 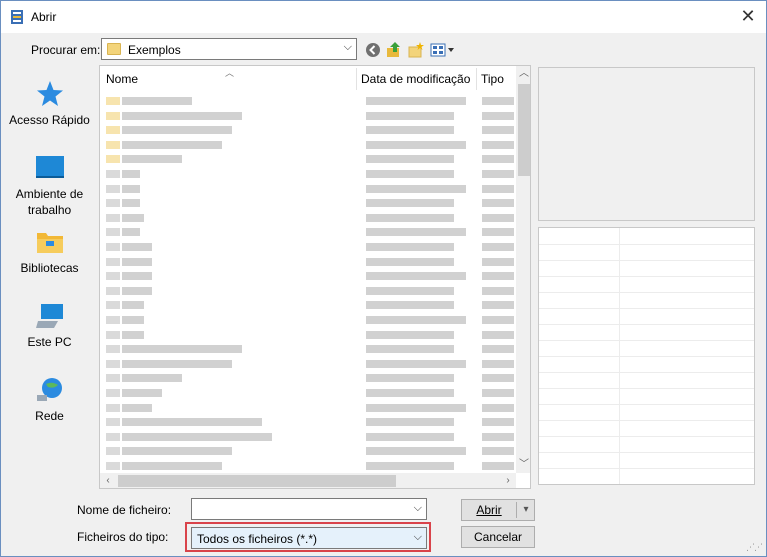 What do you see at coordinates (309, 538) in the screenshot?
I see `file-type-select: Todos os ficheiros (*.*) ⌵` at bounding box center [309, 538].